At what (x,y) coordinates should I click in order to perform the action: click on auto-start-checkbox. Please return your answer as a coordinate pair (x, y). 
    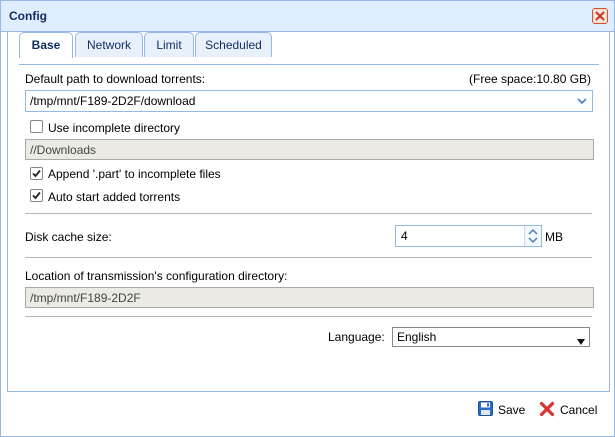
    Looking at the image, I should click on (36, 195).